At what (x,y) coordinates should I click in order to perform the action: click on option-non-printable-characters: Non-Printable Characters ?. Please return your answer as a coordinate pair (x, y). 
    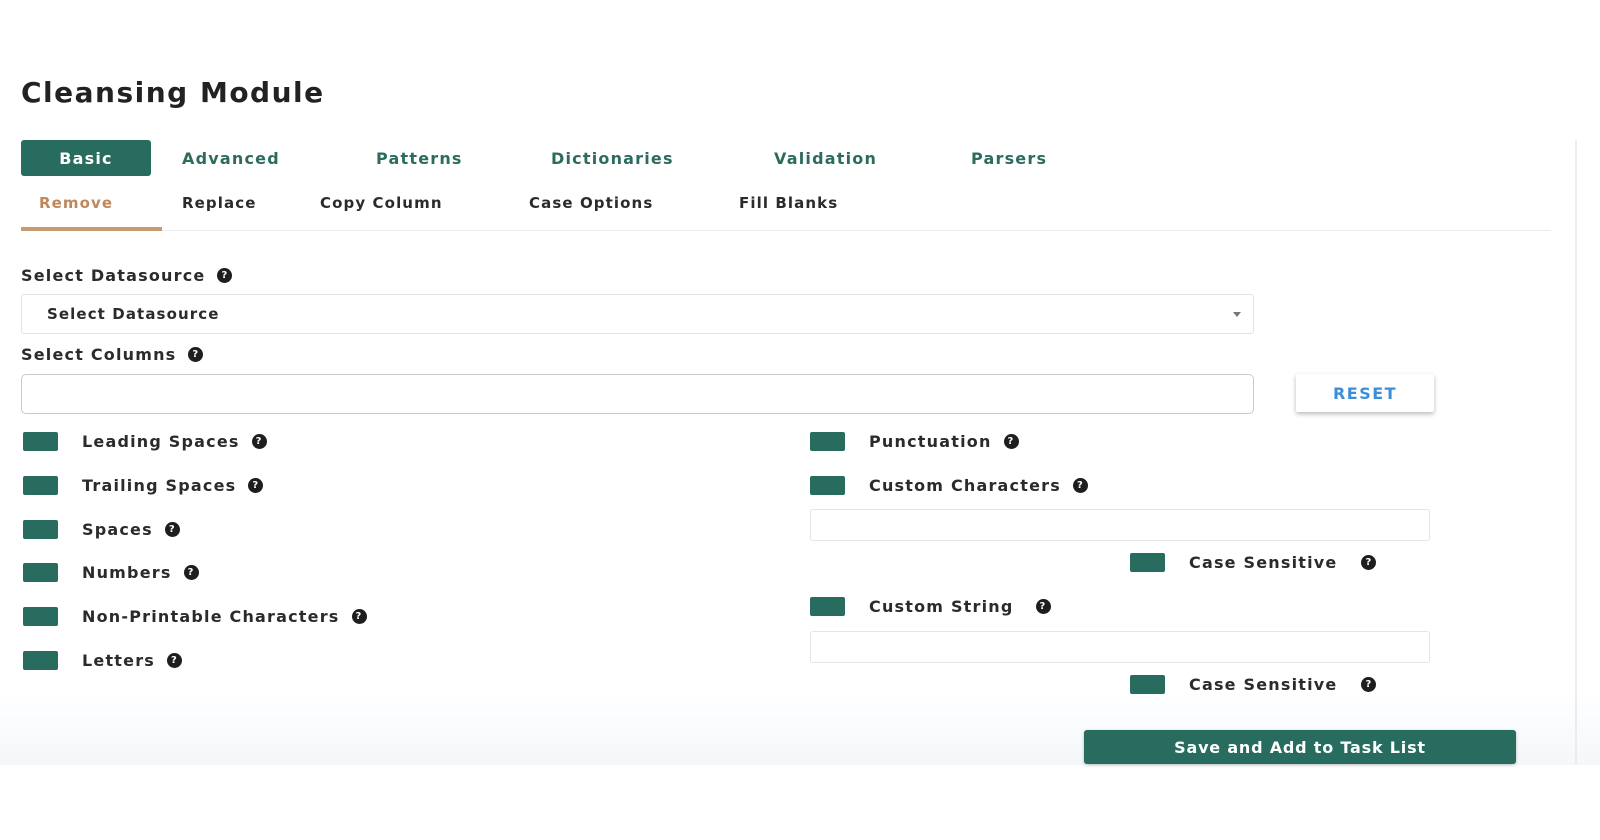
    Looking at the image, I should click on (195, 616).